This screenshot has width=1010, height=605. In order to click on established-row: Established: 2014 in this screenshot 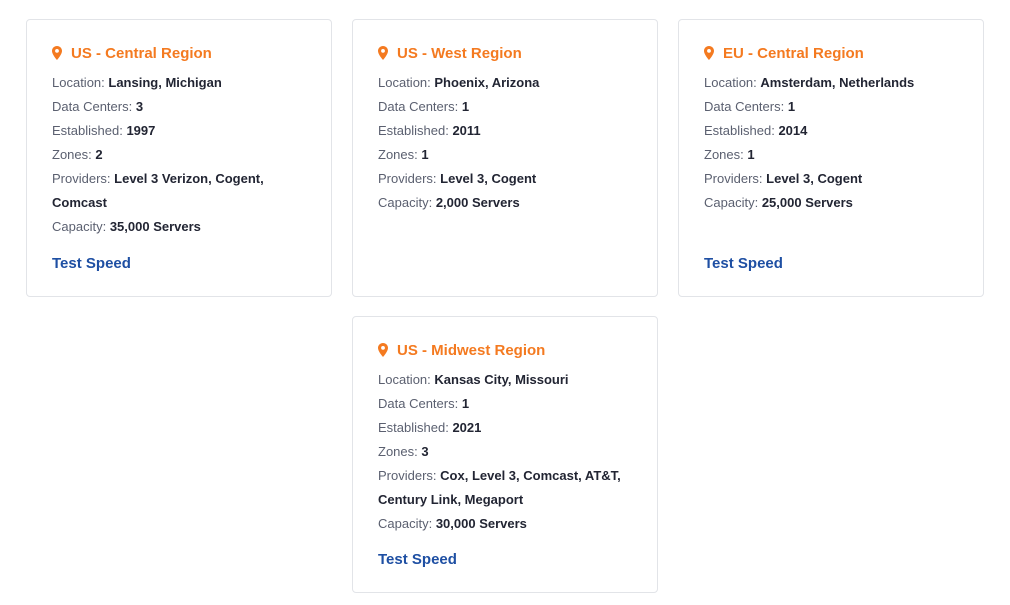, I will do `click(833, 131)`.